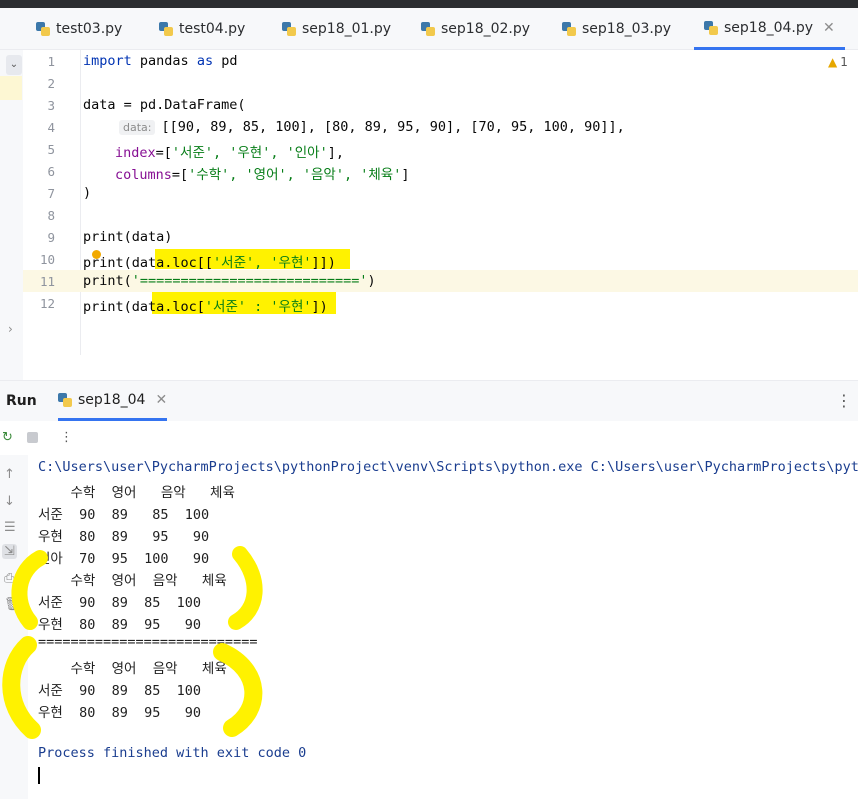 This screenshot has width=858, height=799. I want to click on parameter-hint: data:, so click(137, 127).